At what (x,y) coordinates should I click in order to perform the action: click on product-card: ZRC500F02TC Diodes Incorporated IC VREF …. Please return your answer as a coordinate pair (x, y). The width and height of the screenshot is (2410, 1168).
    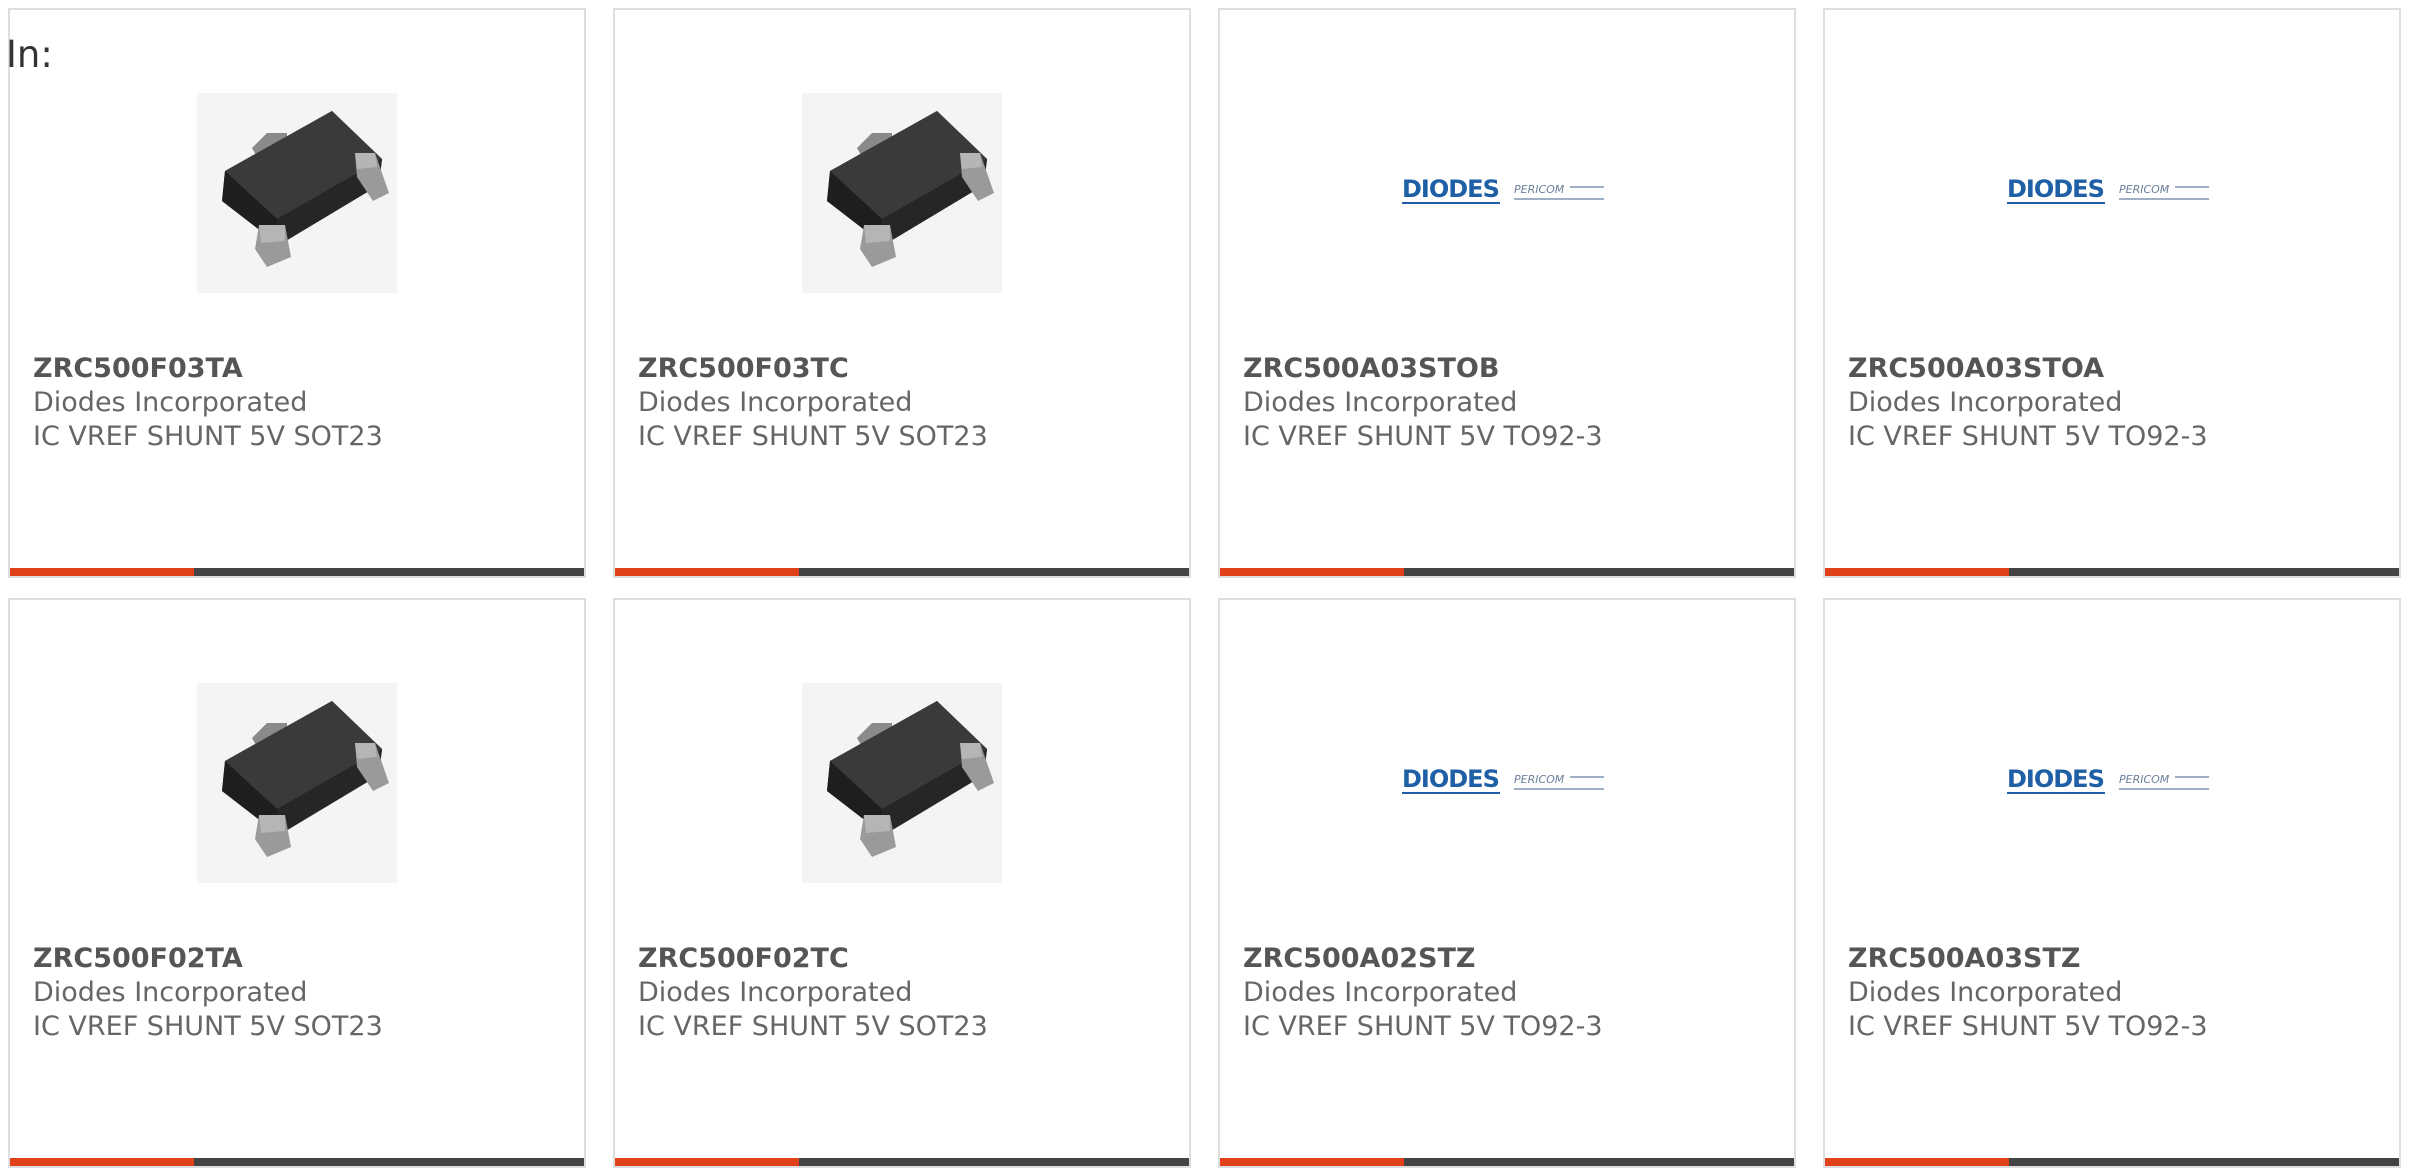
    Looking at the image, I should click on (902, 883).